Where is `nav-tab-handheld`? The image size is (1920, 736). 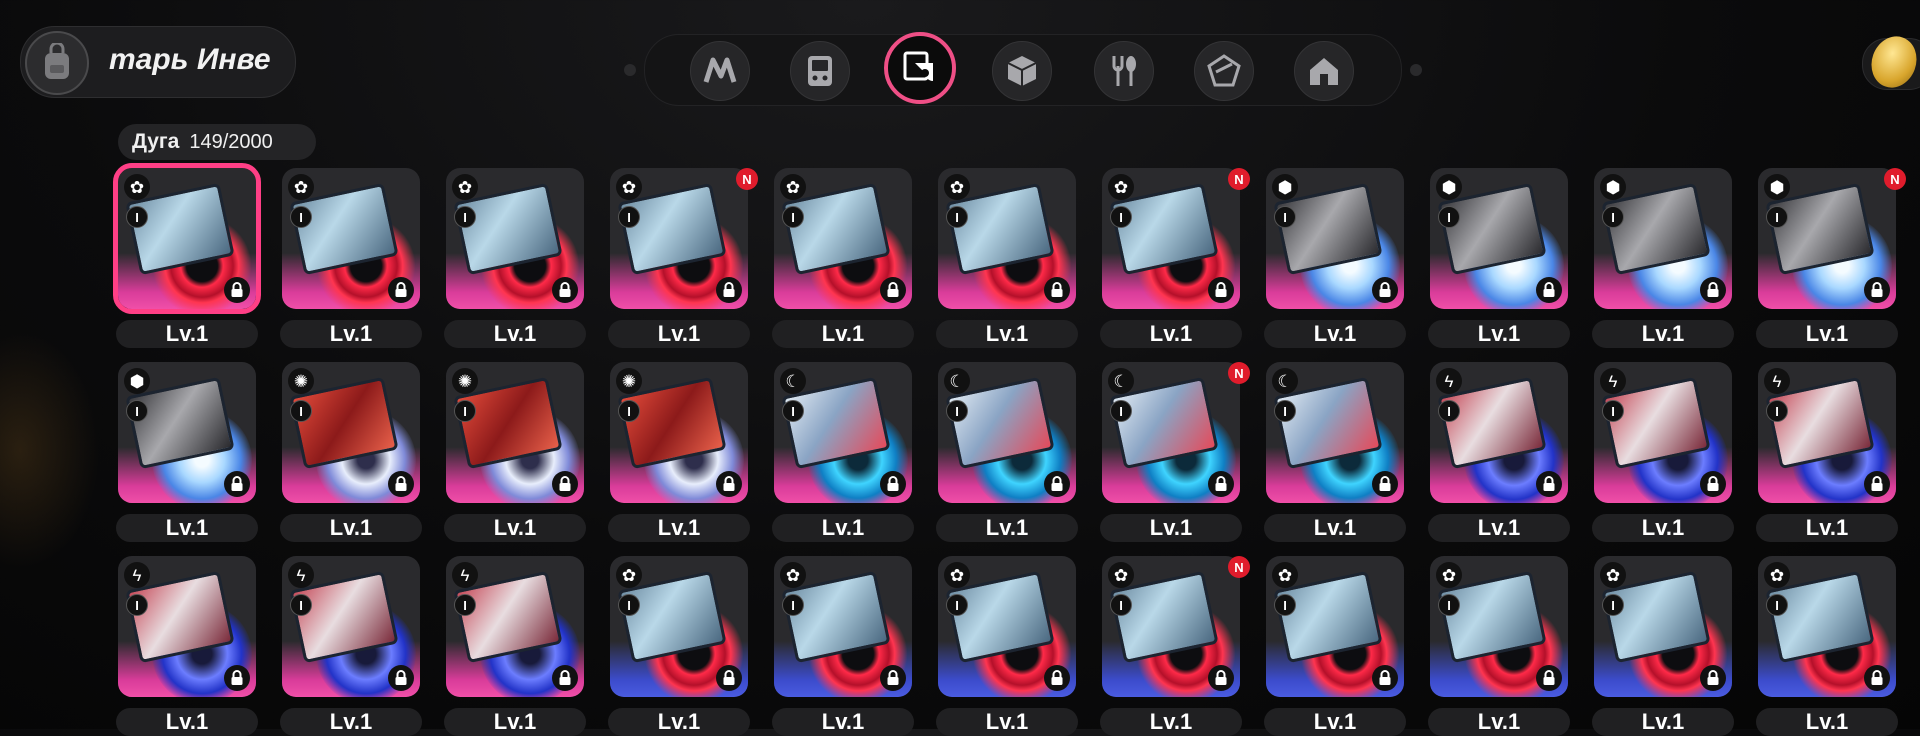
nav-tab-handheld is located at coordinates (820, 71).